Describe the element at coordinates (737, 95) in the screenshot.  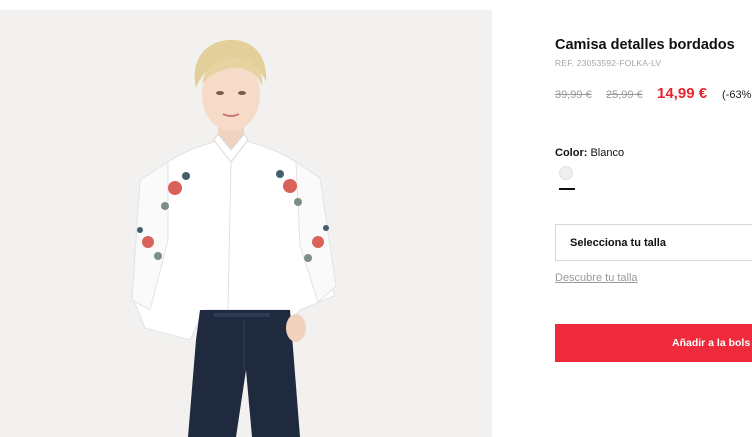
I see `discount-badge: (-63%` at that location.